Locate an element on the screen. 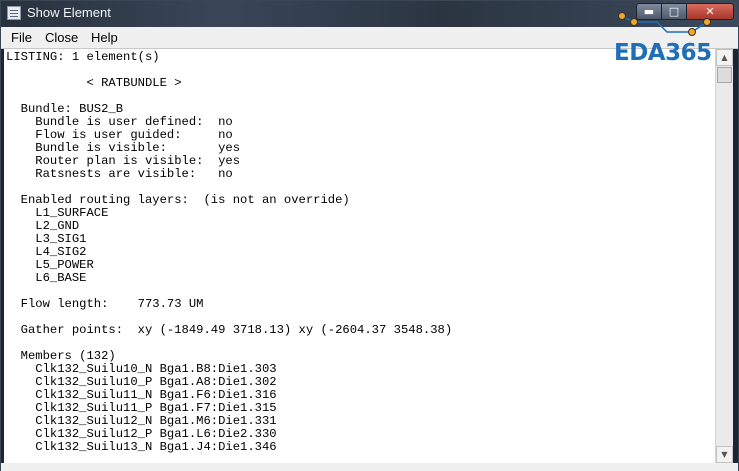  listing-line: Members (132) is located at coordinates (68, 356).